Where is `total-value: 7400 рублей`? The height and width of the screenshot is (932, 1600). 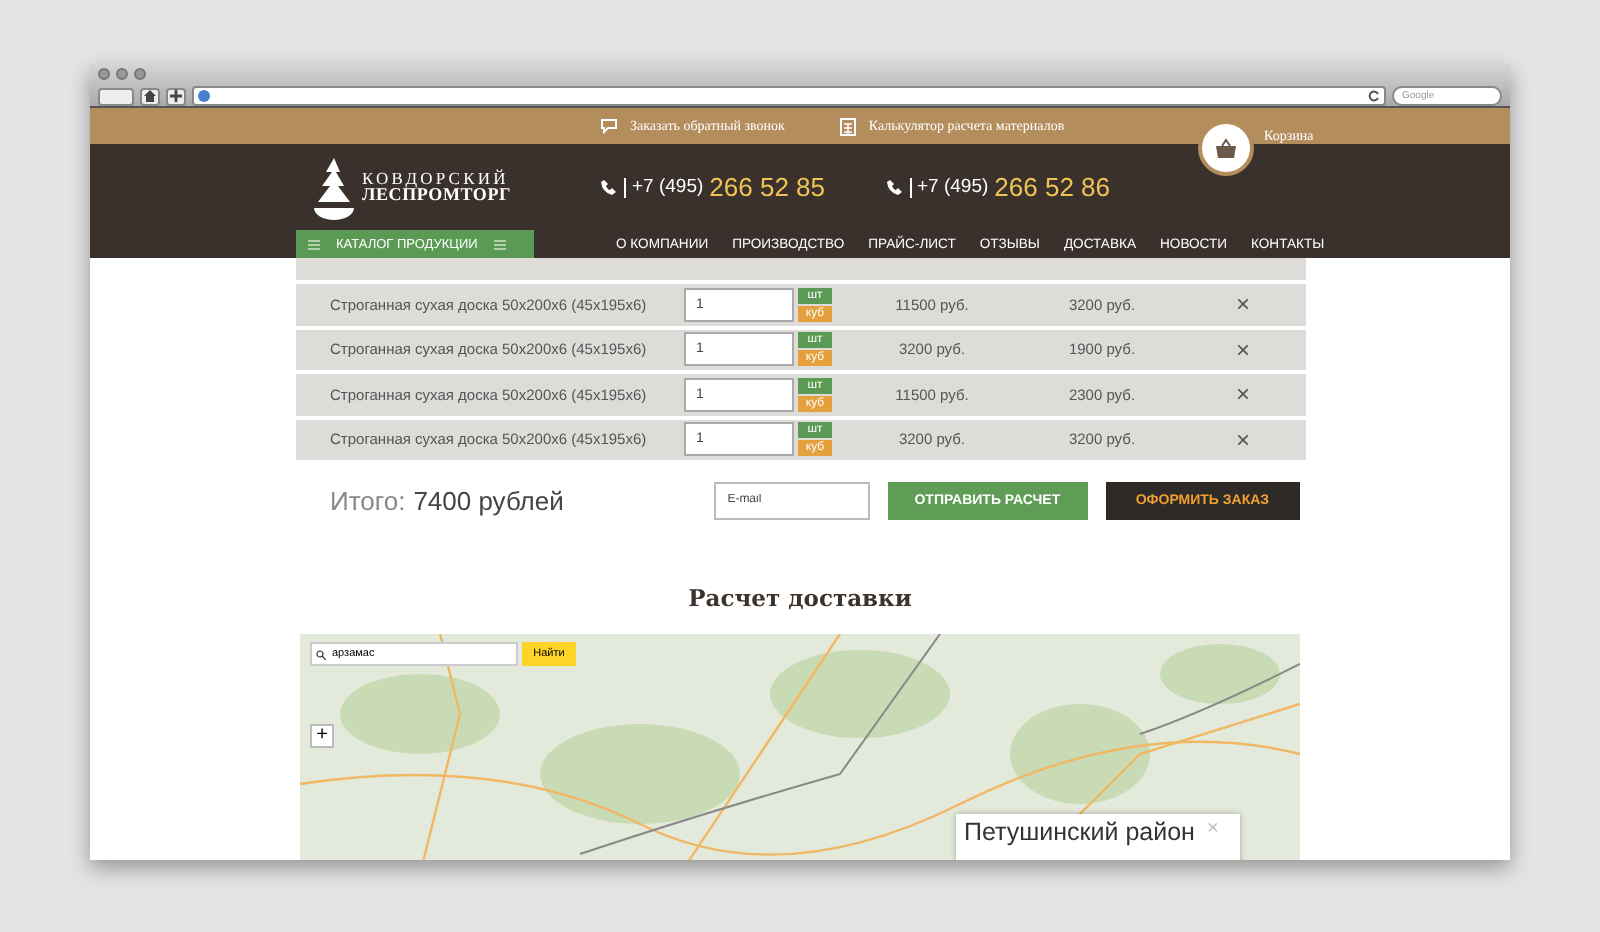 total-value: 7400 рублей is located at coordinates (489, 500).